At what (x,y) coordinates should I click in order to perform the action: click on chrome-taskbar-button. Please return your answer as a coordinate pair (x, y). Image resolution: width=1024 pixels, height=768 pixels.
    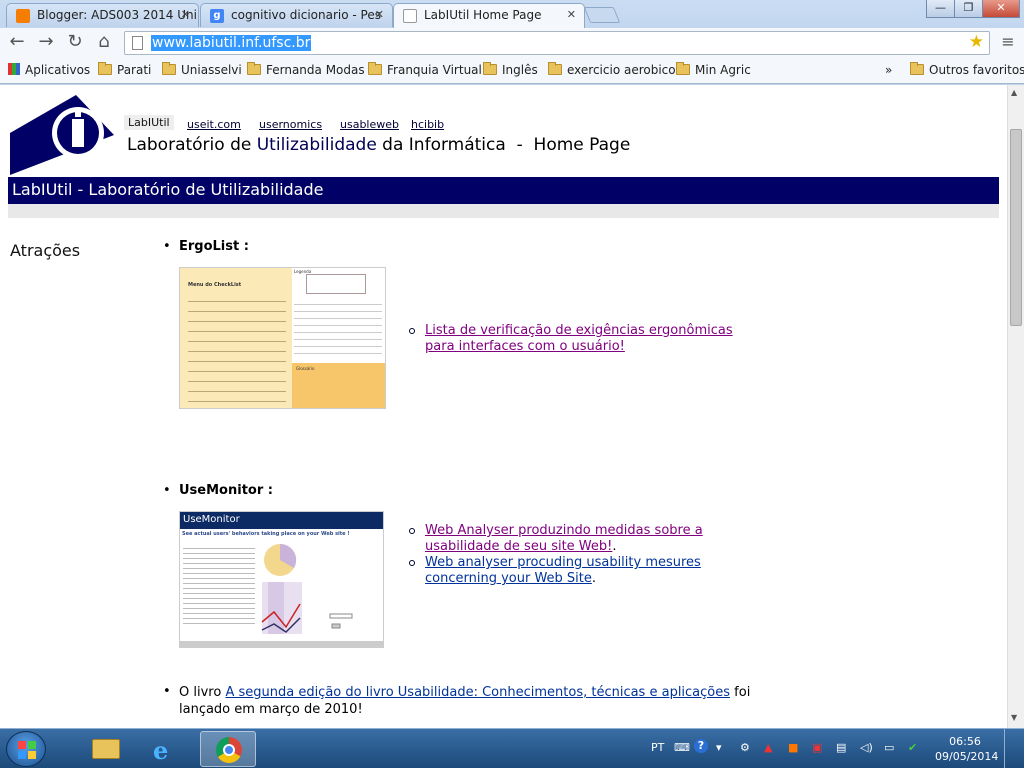
    Looking at the image, I should click on (228, 749).